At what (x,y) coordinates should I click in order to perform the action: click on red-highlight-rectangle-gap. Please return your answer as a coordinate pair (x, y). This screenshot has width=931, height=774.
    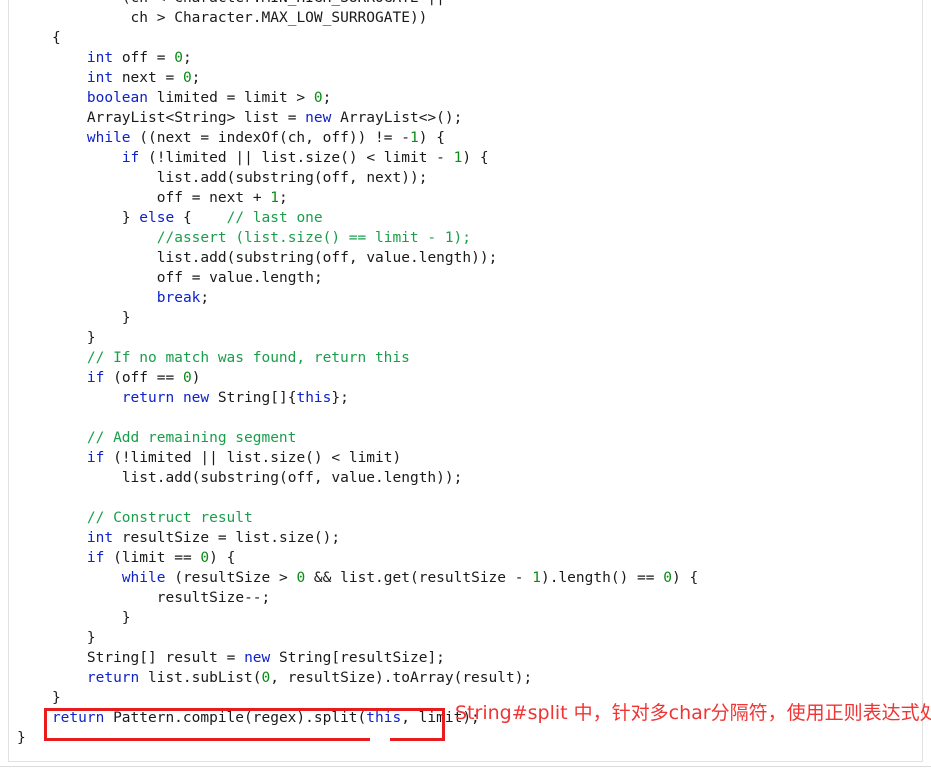
    Looking at the image, I should click on (380, 739).